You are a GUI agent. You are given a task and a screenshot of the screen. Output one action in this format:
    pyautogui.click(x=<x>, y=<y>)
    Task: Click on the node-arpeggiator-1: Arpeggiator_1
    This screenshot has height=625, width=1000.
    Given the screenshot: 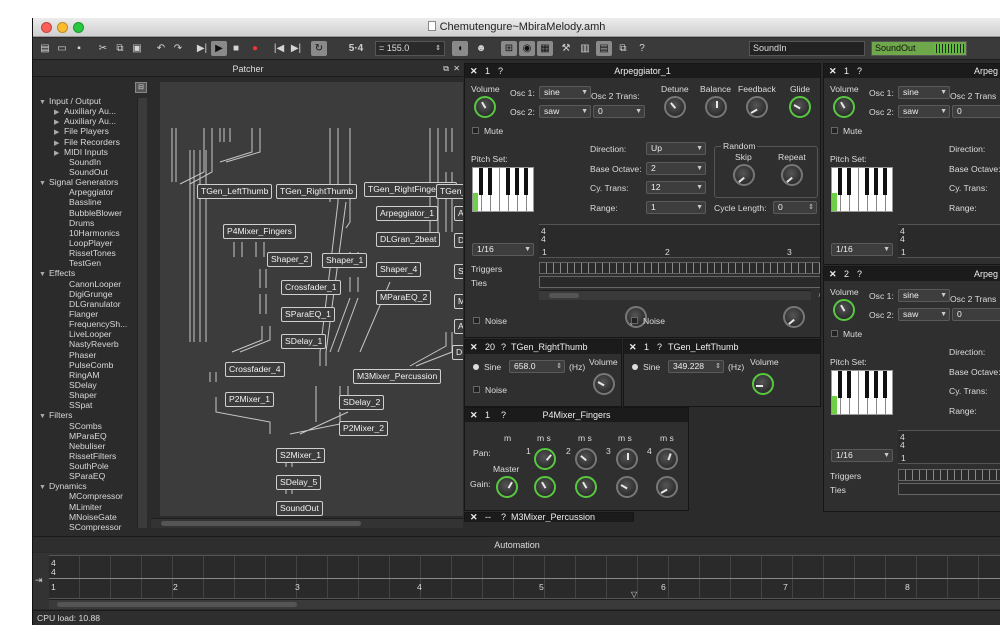 What is the action you would take?
    pyautogui.click(x=407, y=213)
    